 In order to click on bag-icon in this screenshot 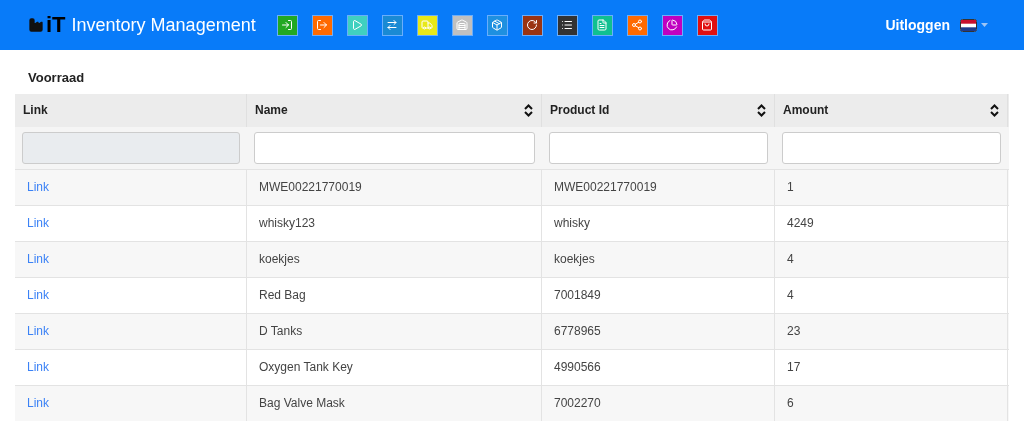, I will do `click(707, 25)`.